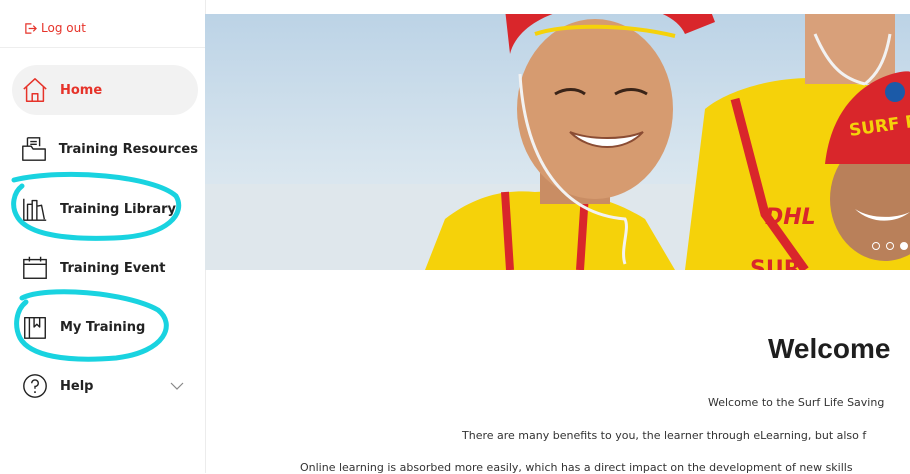 The width and height of the screenshot is (910, 474). I want to click on divider, so click(102, 47).